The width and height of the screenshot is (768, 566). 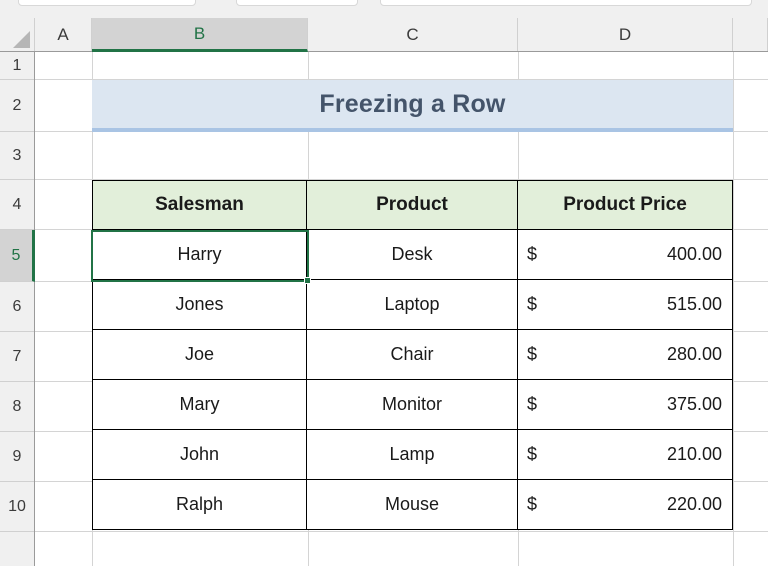 I want to click on price-value: 400.00, so click(x=694, y=254).